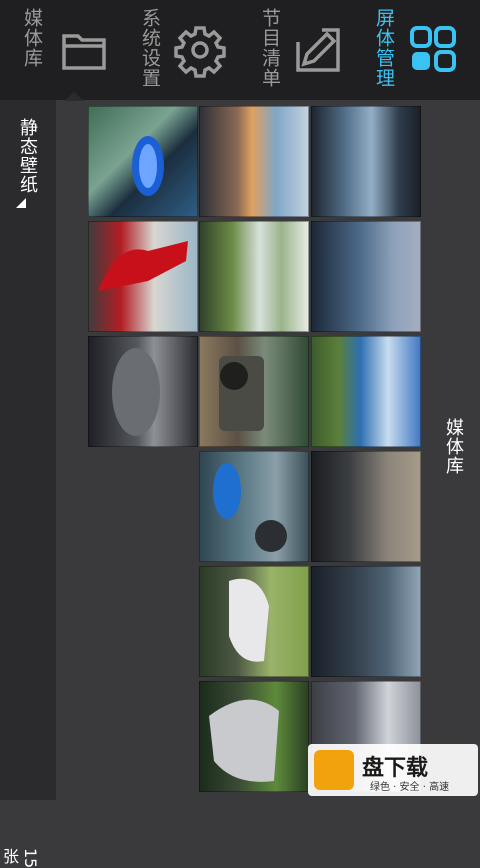 This screenshot has width=480, height=868. I want to click on dropdown-arrow-icon, so click(21, 203).